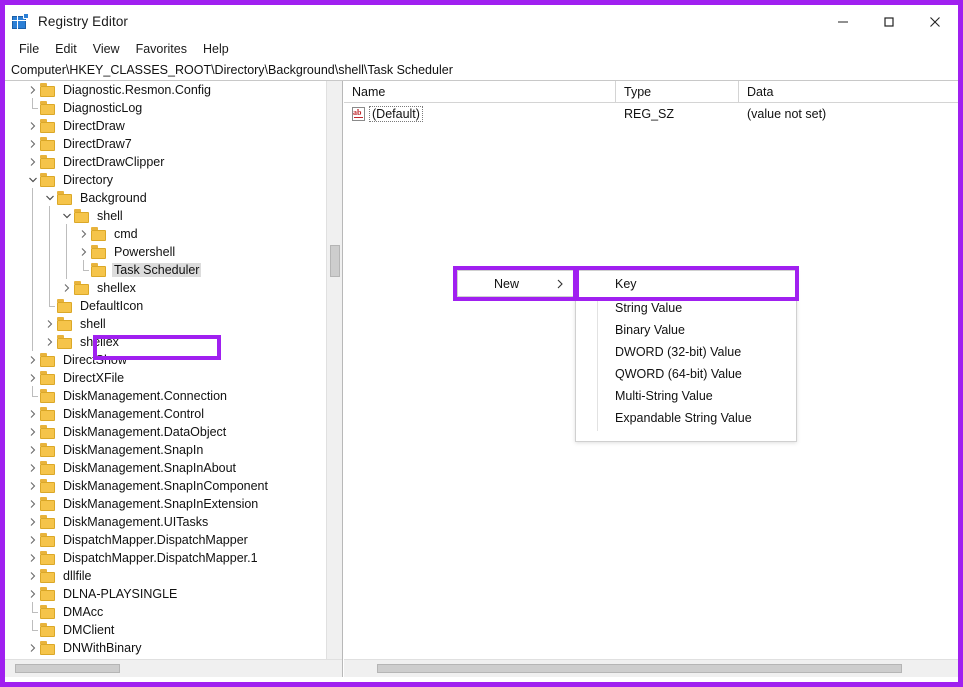 Image resolution: width=963 pixels, height=687 pixels. What do you see at coordinates (166, 486) in the screenshot?
I see `tree-item-diskmanagement-snapincomponent: DiskManagement.SnapInComponent` at bounding box center [166, 486].